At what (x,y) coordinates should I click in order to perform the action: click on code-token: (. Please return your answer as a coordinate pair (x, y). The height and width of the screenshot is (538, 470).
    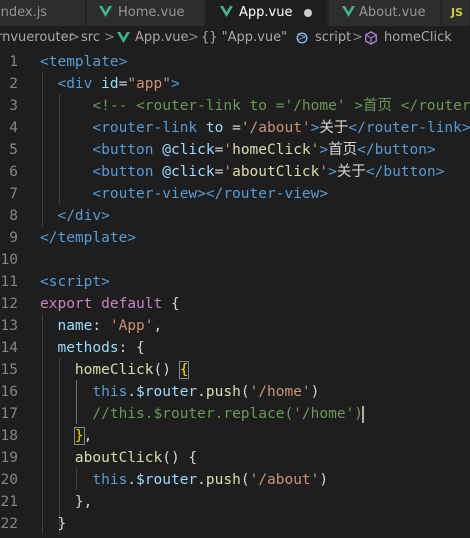
    Looking at the image, I should click on (245, 392).